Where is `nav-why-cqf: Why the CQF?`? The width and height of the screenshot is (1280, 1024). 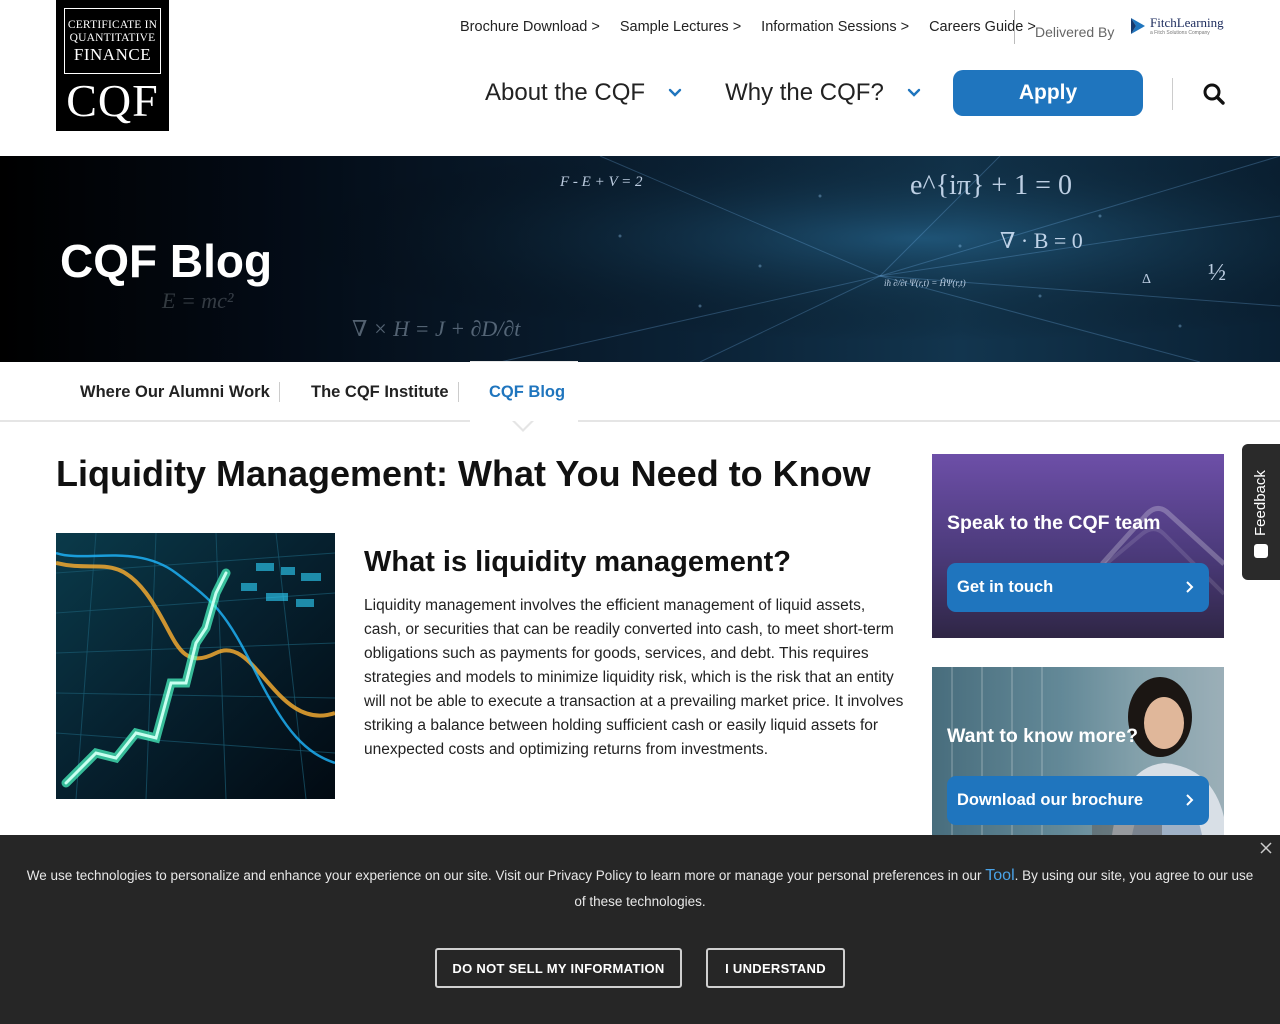
nav-why-cqf: Why the CQF? is located at coordinates (823, 93).